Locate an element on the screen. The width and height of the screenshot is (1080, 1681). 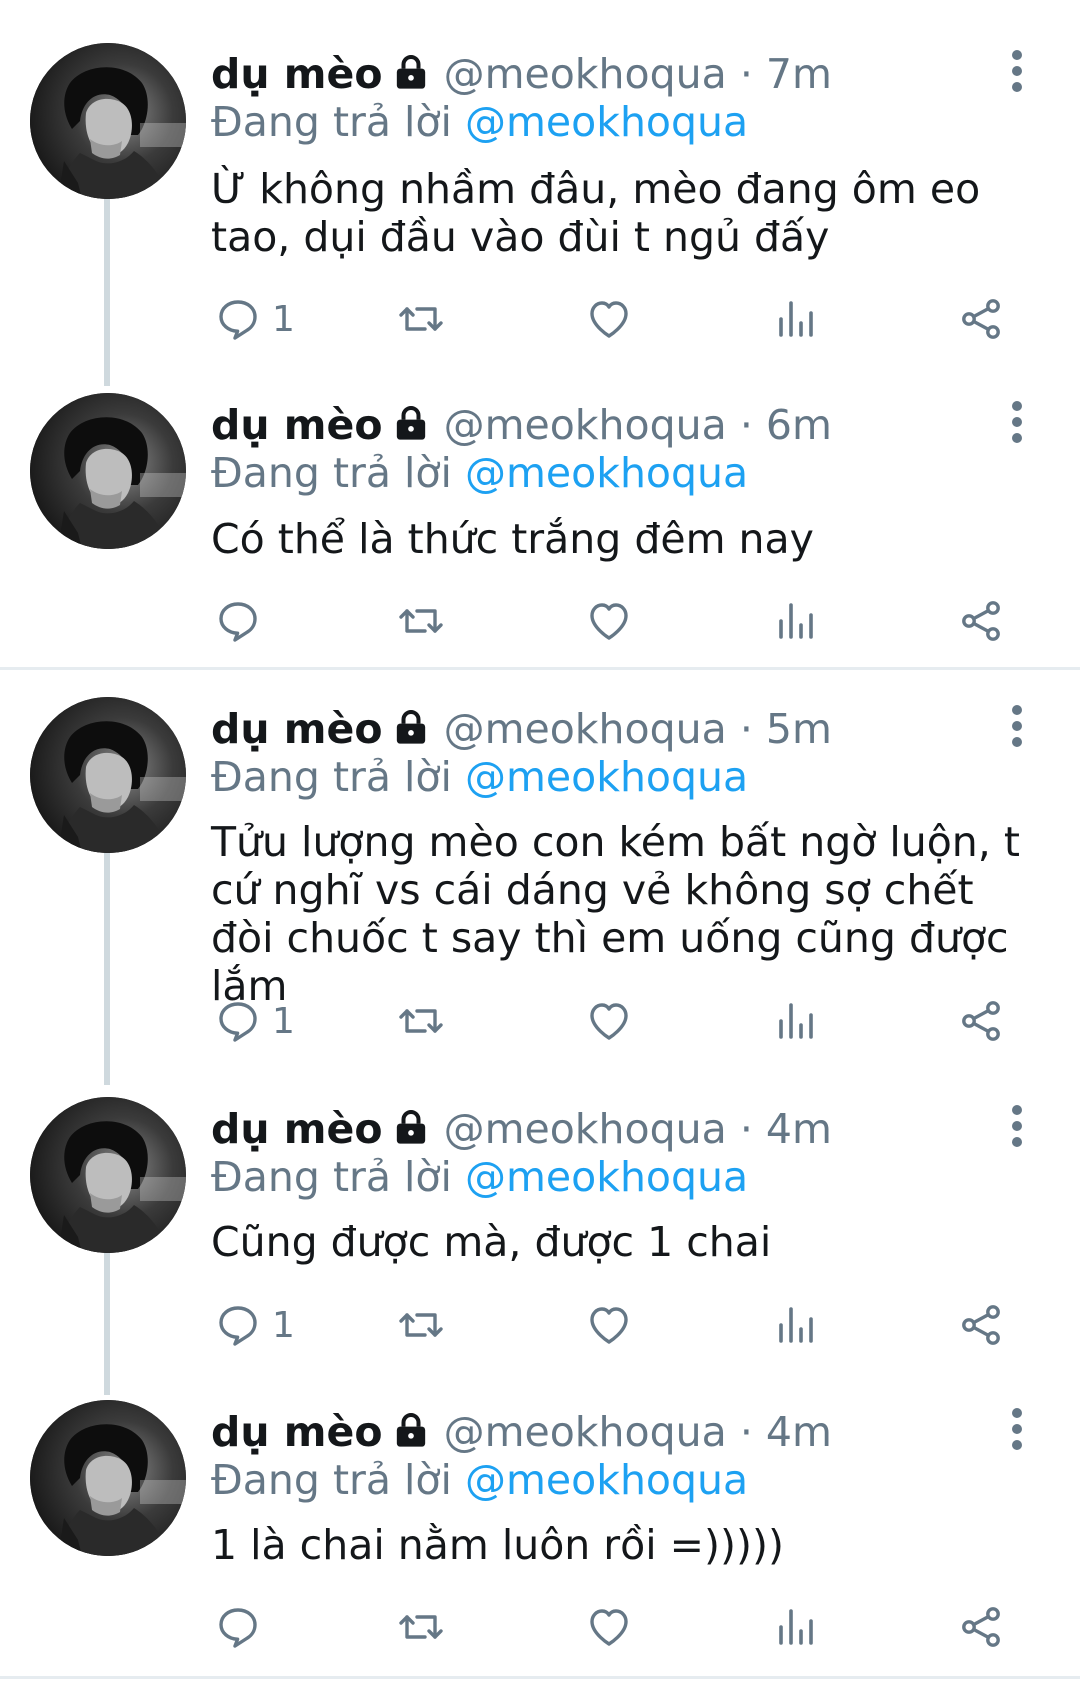
reply-count: 1 is located at coordinates (283, 1021).